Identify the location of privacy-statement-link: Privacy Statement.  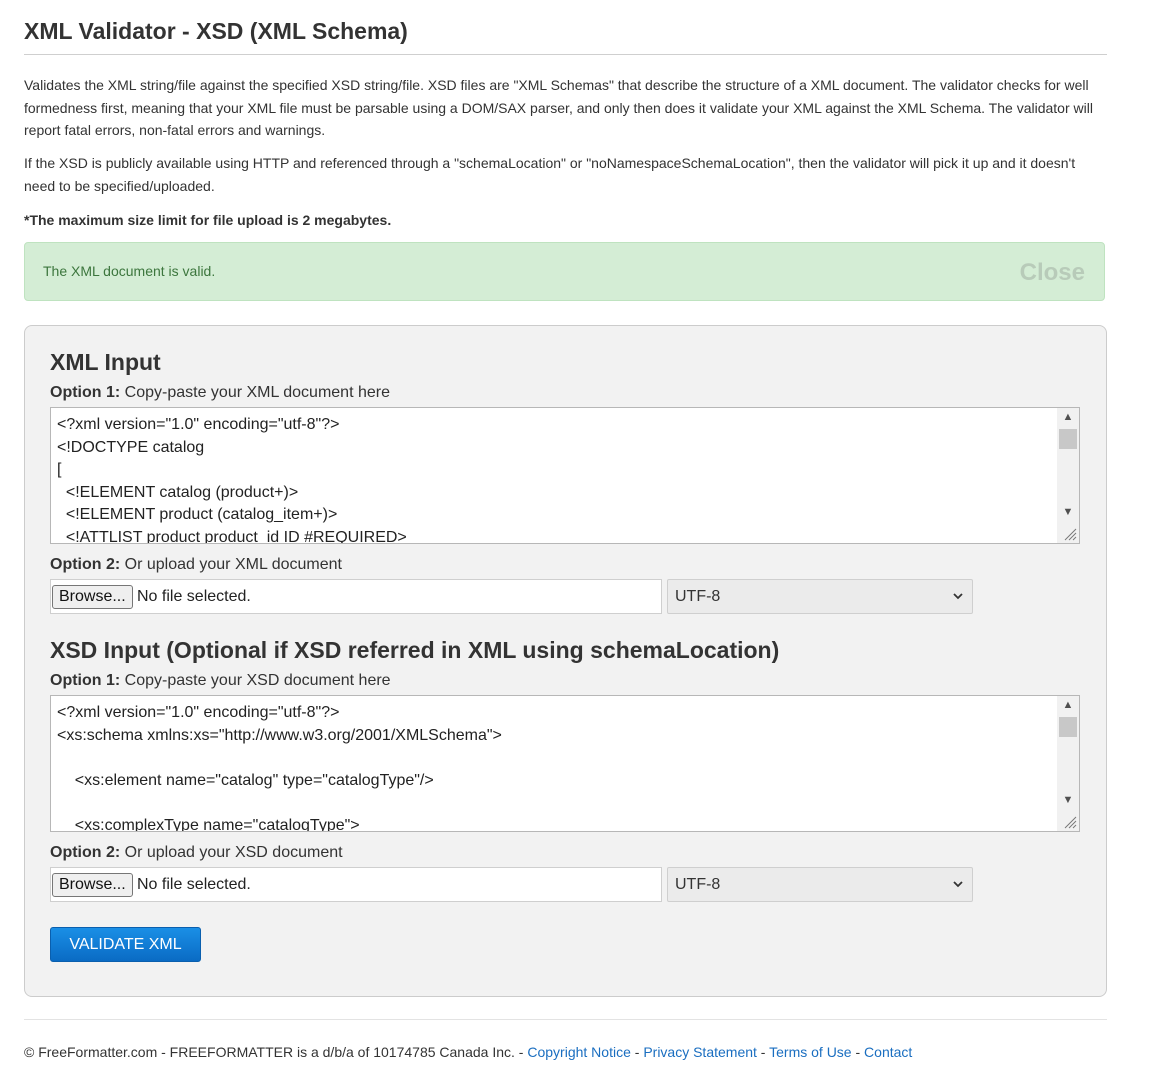
(700, 1052).